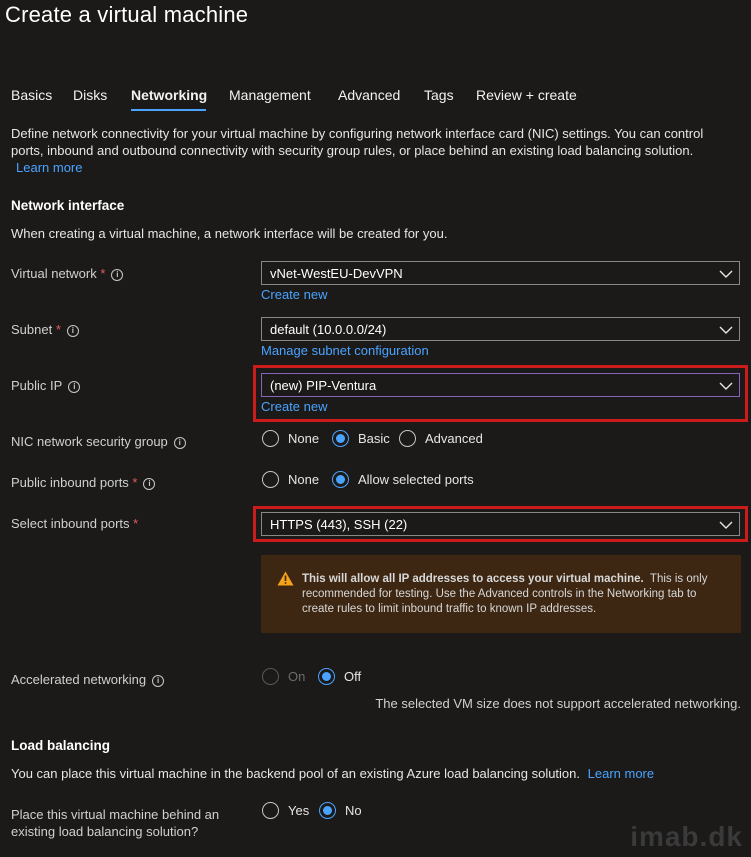 This screenshot has height=857, width=751. Describe the element at coordinates (304, 479) in the screenshot. I see `inbound-none-label: None` at that location.